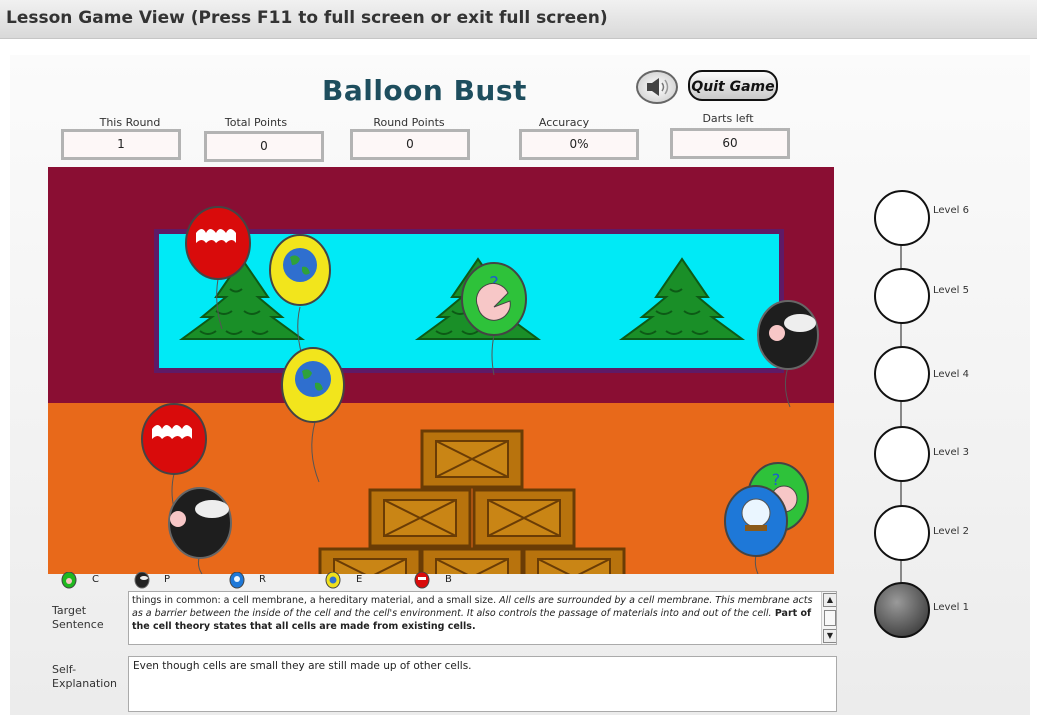  Describe the element at coordinates (902, 533) in the screenshot. I see `level-2-circle` at that location.